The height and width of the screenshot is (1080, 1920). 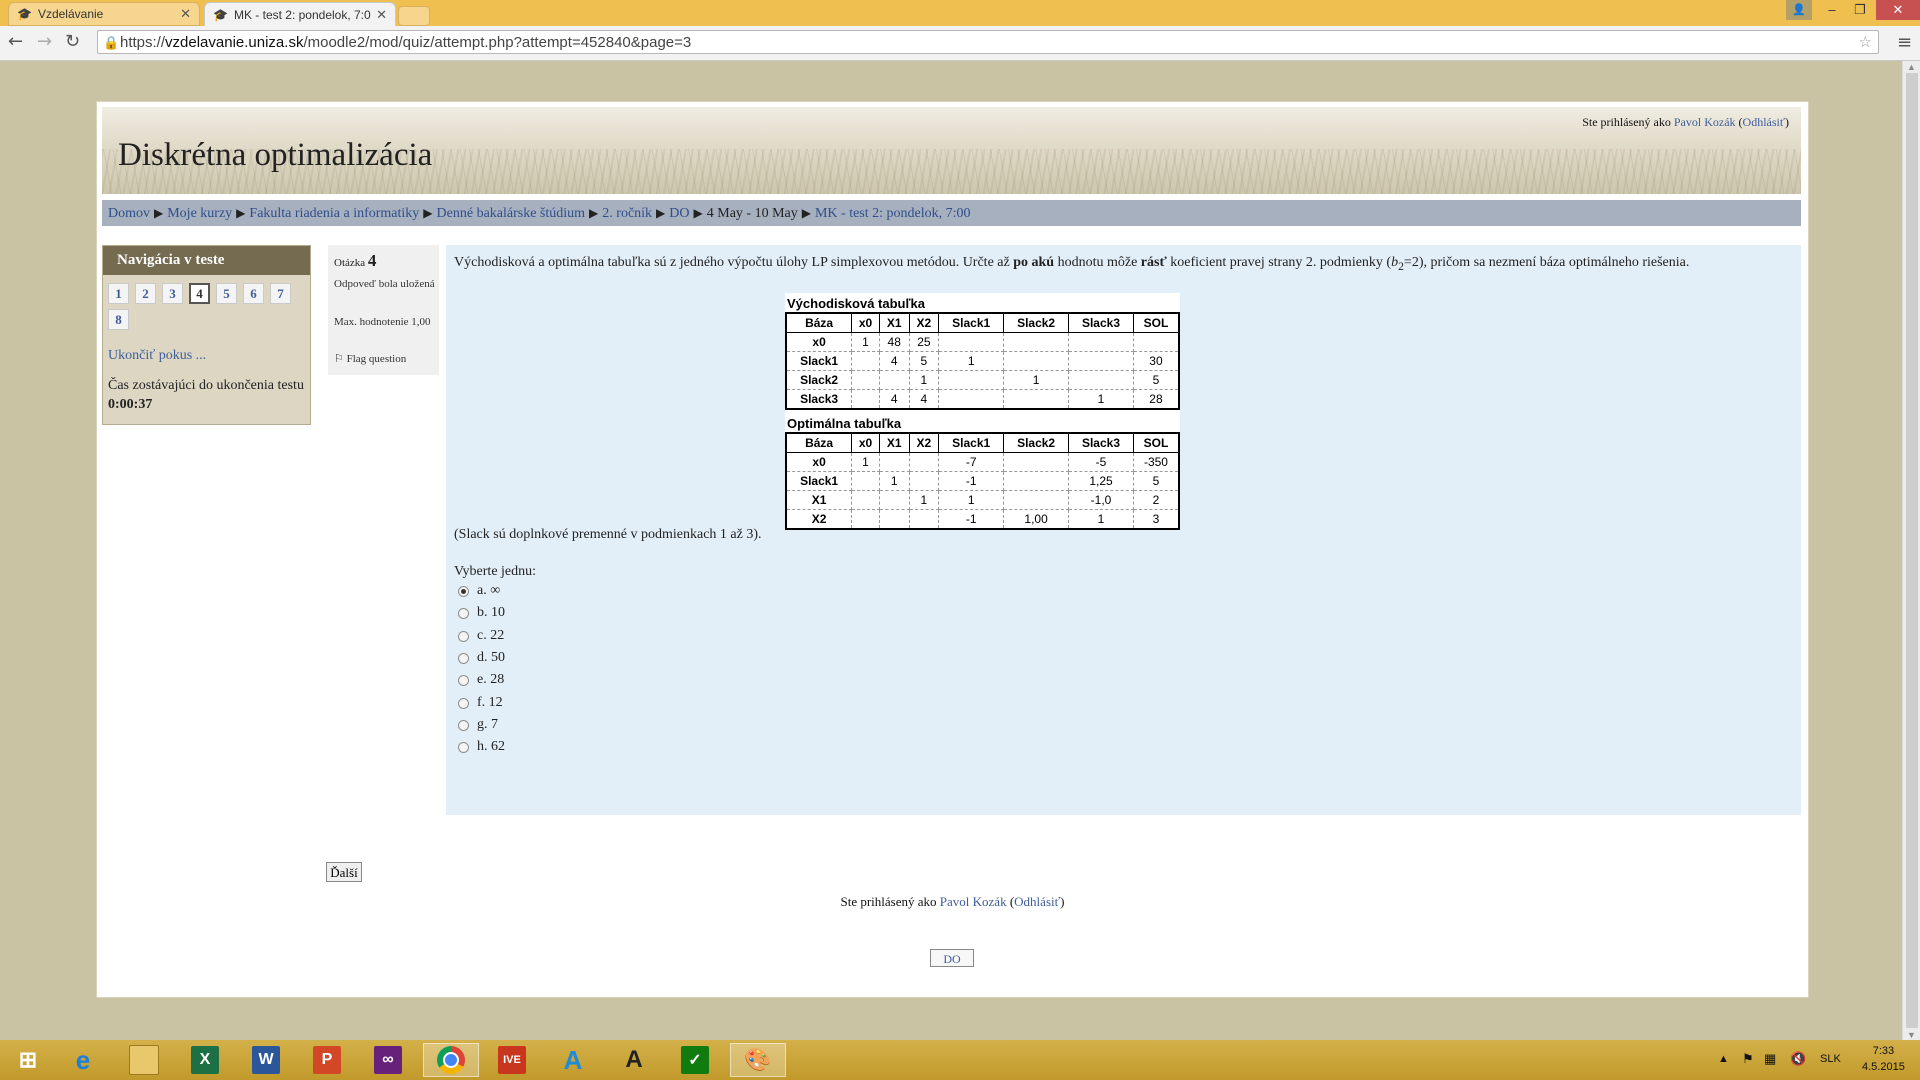 What do you see at coordinates (370, 358) in the screenshot?
I see `flag-question-button: ⚐ Flag question` at bounding box center [370, 358].